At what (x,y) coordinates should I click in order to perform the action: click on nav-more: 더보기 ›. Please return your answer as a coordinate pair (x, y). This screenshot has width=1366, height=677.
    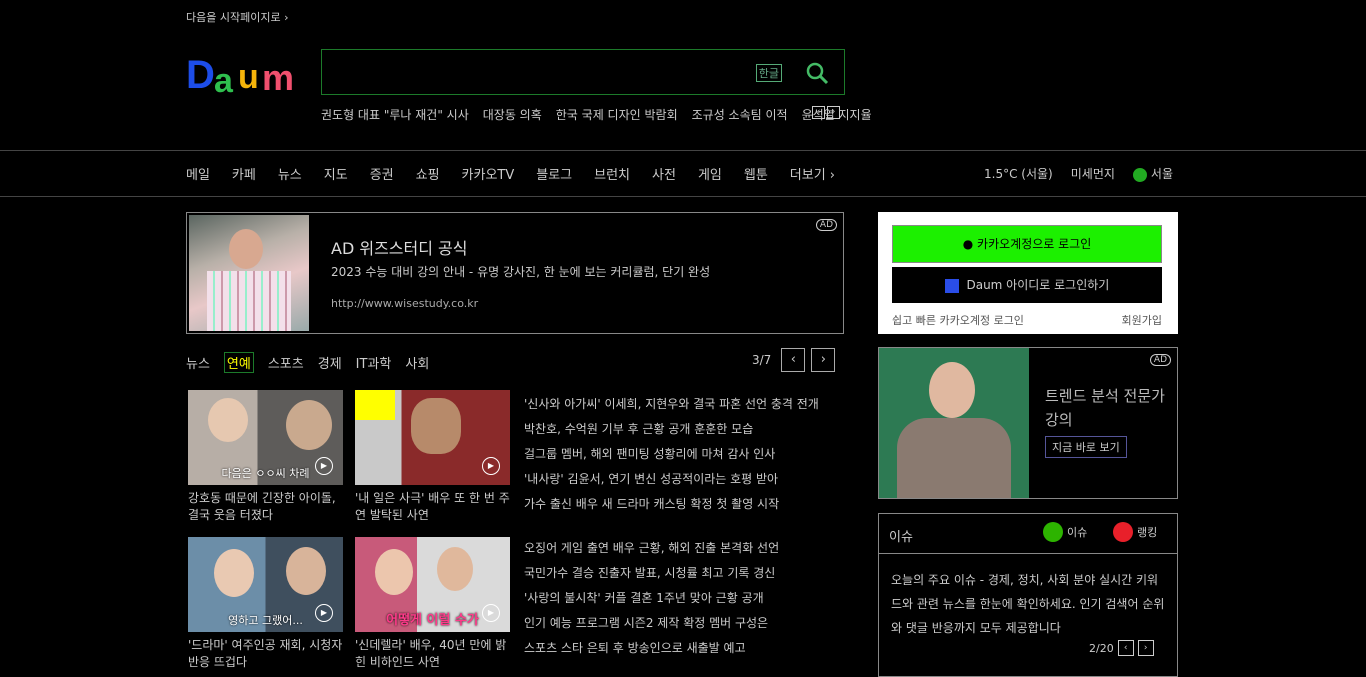
    Looking at the image, I should click on (812, 173).